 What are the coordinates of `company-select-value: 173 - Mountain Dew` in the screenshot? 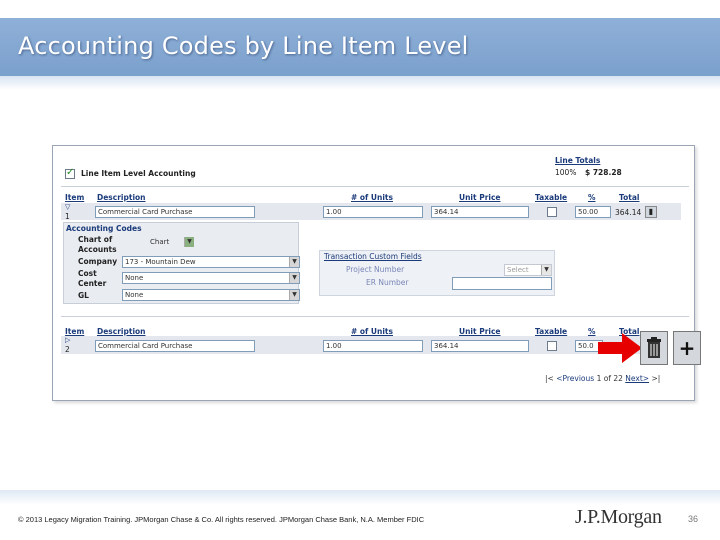 It's located at (160, 262).